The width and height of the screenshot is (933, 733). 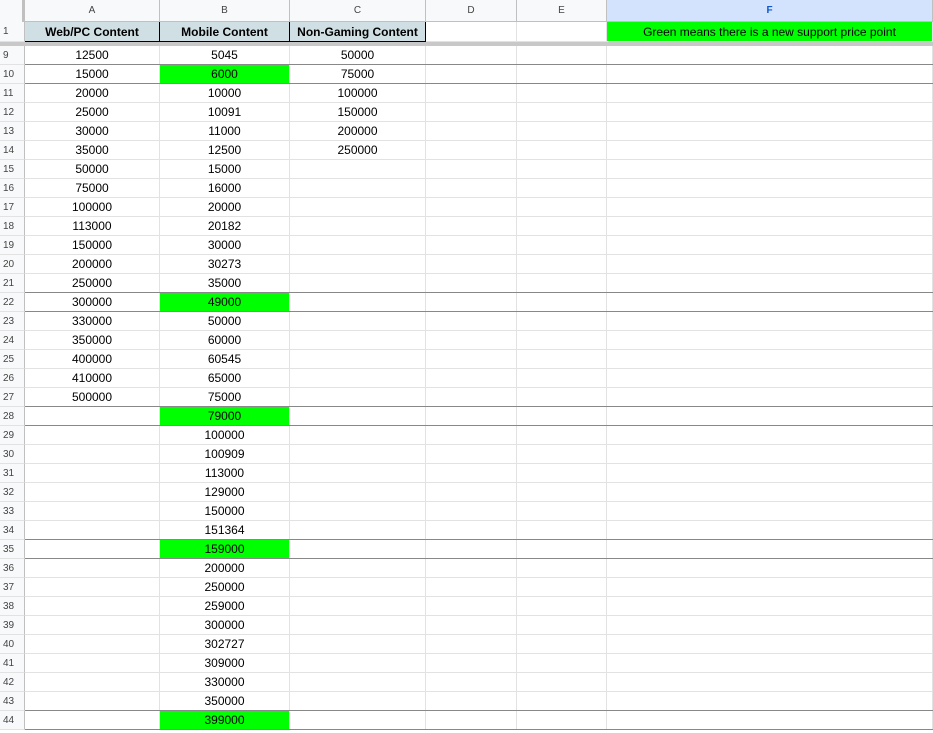 What do you see at coordinates (12, 283) in the screenshot?
I see `row-number: 21` at bounding box center [12, 283].